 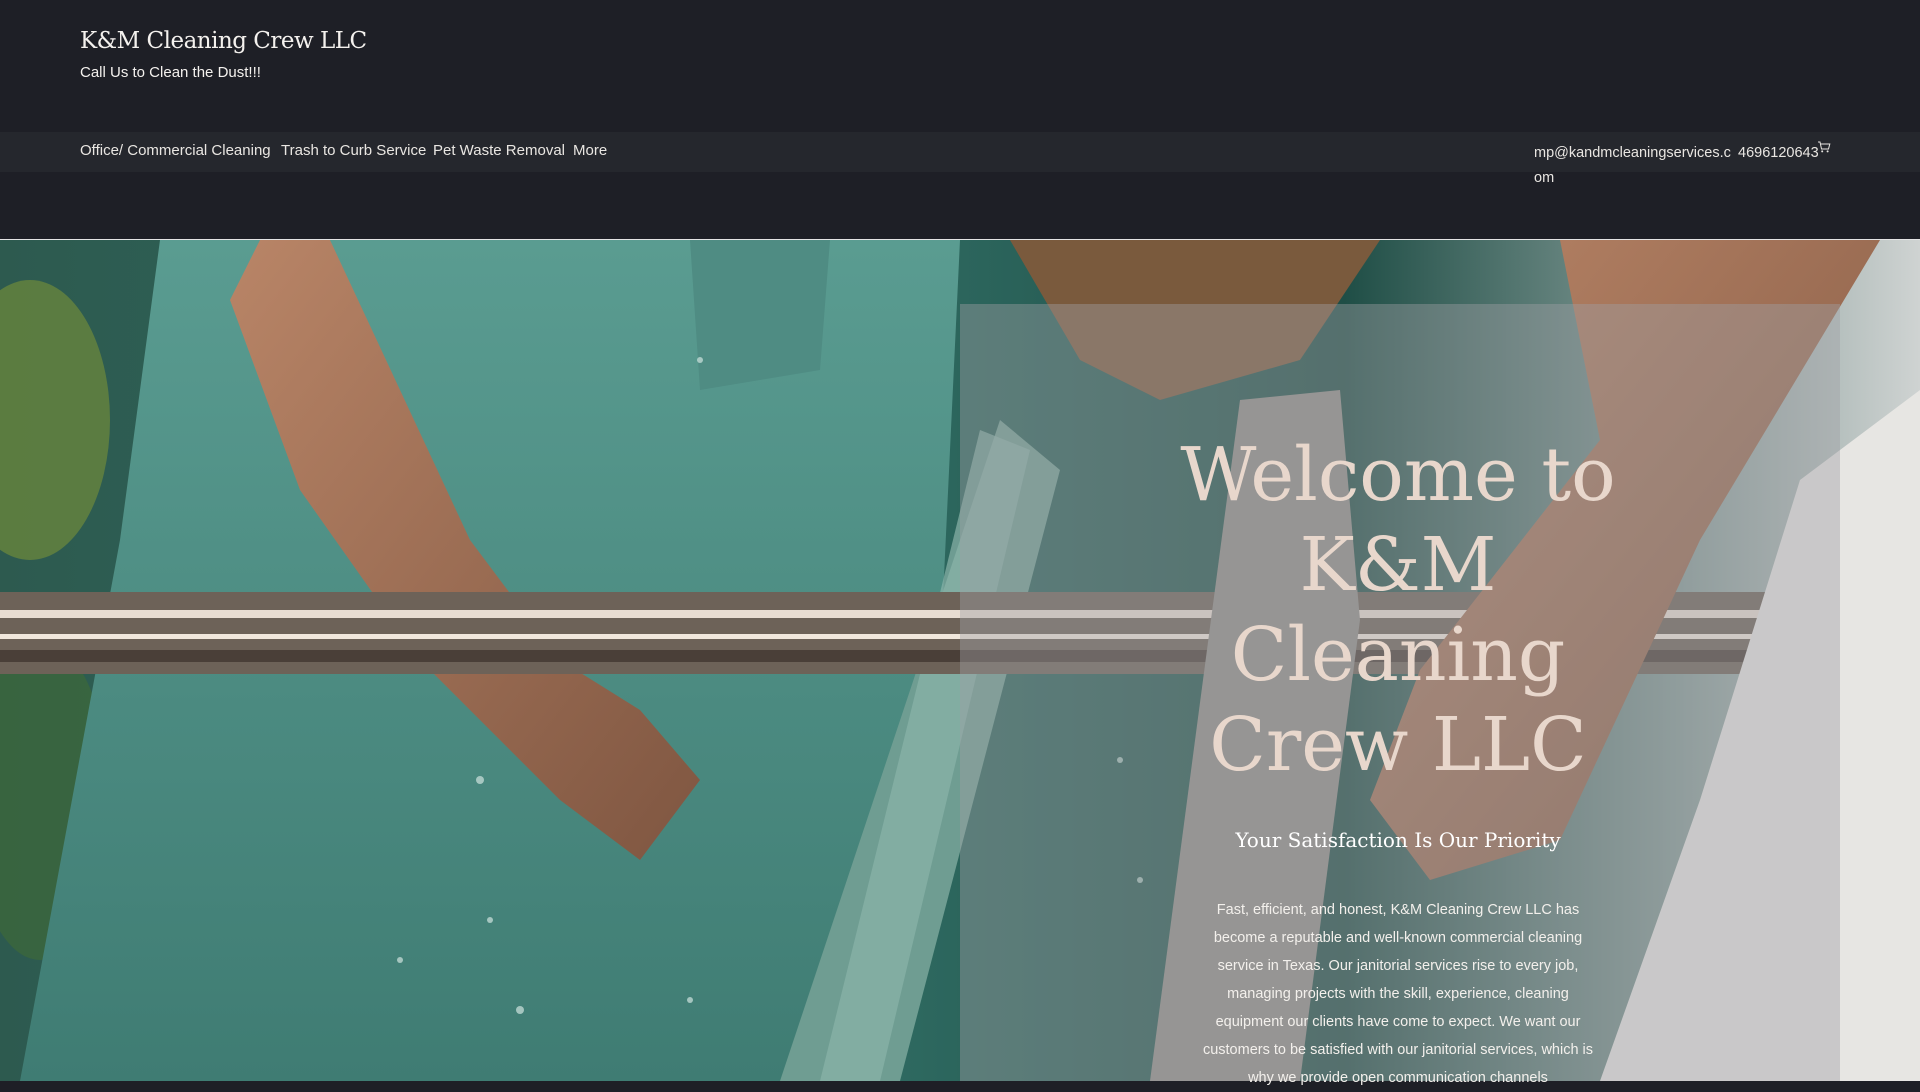 What do you see at coordinates (1634, 166) in the screenshot?
I see `contact-email: mp@kandmcleaningservices.com` at bounding box center [1634, 166].